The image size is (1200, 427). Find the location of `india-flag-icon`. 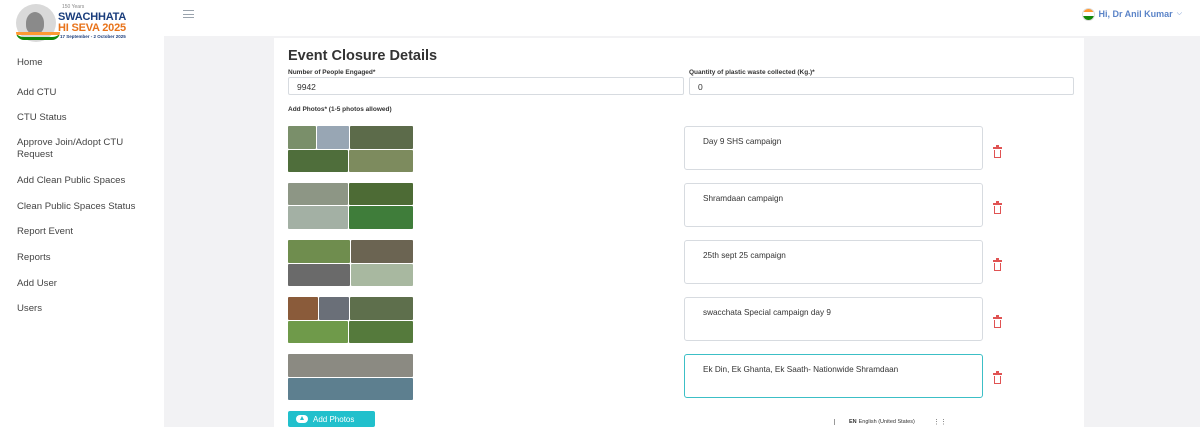

india-flag-icon is located at coordinates (1088, 14).